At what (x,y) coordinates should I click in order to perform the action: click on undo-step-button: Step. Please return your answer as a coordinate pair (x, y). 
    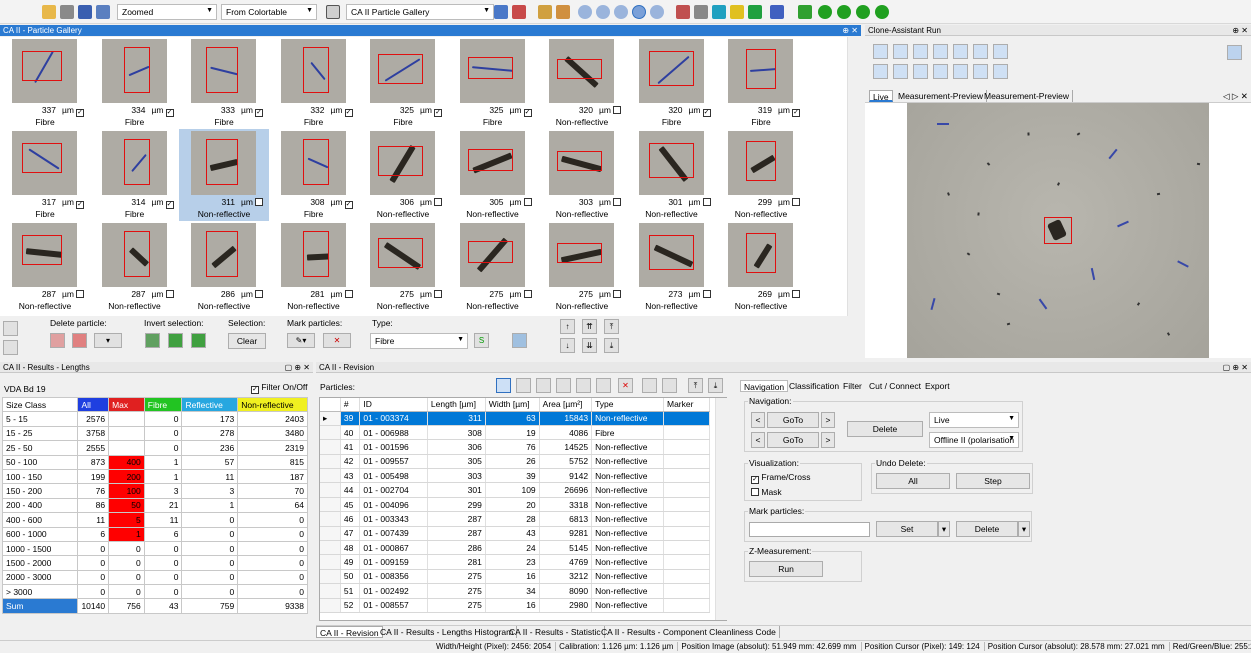
    Looking at the image, I should click on (993, 481).